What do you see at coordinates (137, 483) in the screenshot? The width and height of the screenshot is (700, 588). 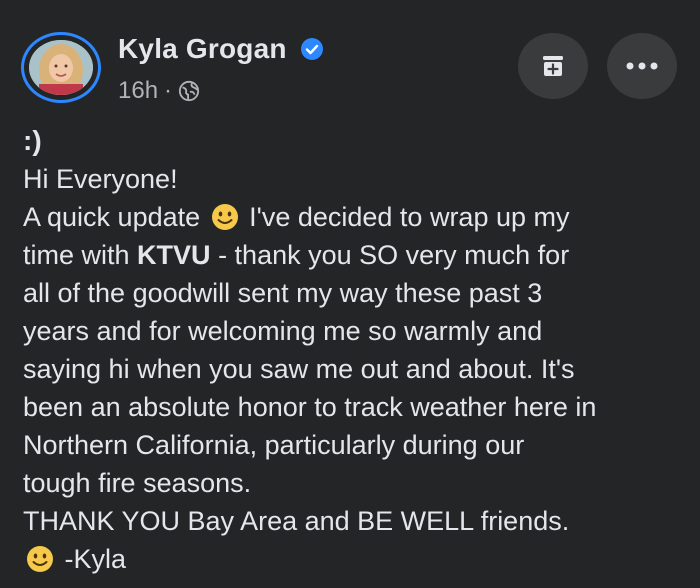 I see `post-line: tough fire seasons.` at bounding box center [137, 483].